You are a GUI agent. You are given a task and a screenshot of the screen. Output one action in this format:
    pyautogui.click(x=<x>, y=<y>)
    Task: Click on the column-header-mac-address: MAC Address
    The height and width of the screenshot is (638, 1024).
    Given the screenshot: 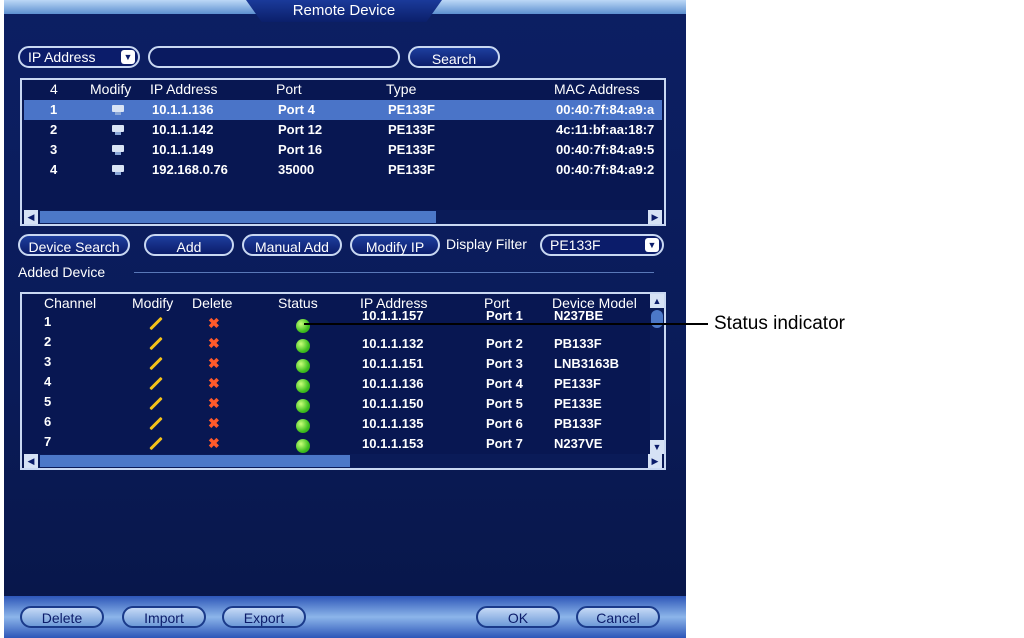 What is the action you would take?
    pyautogui.click(x=597, y=89)
    